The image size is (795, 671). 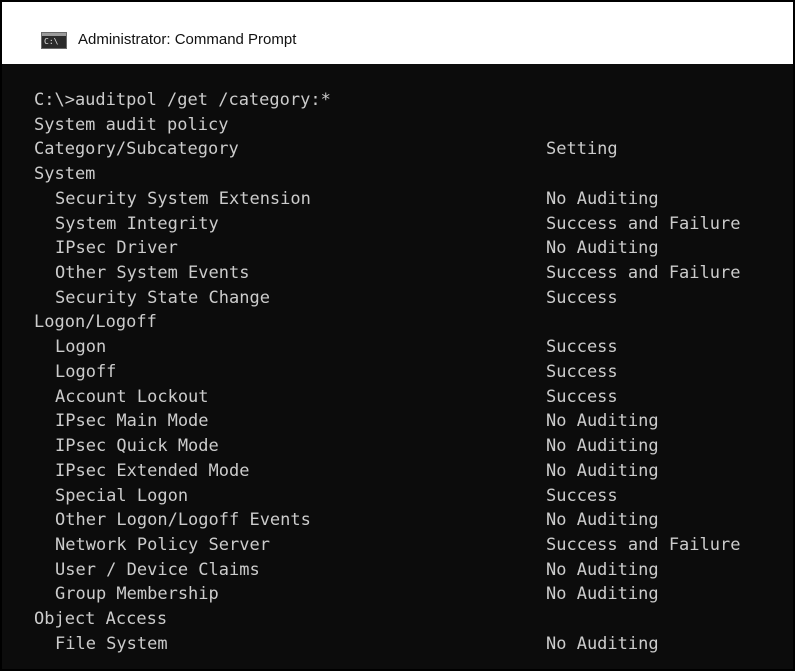 I want to click on subcategory-name: System Integrity, so click(x=137, y=223).